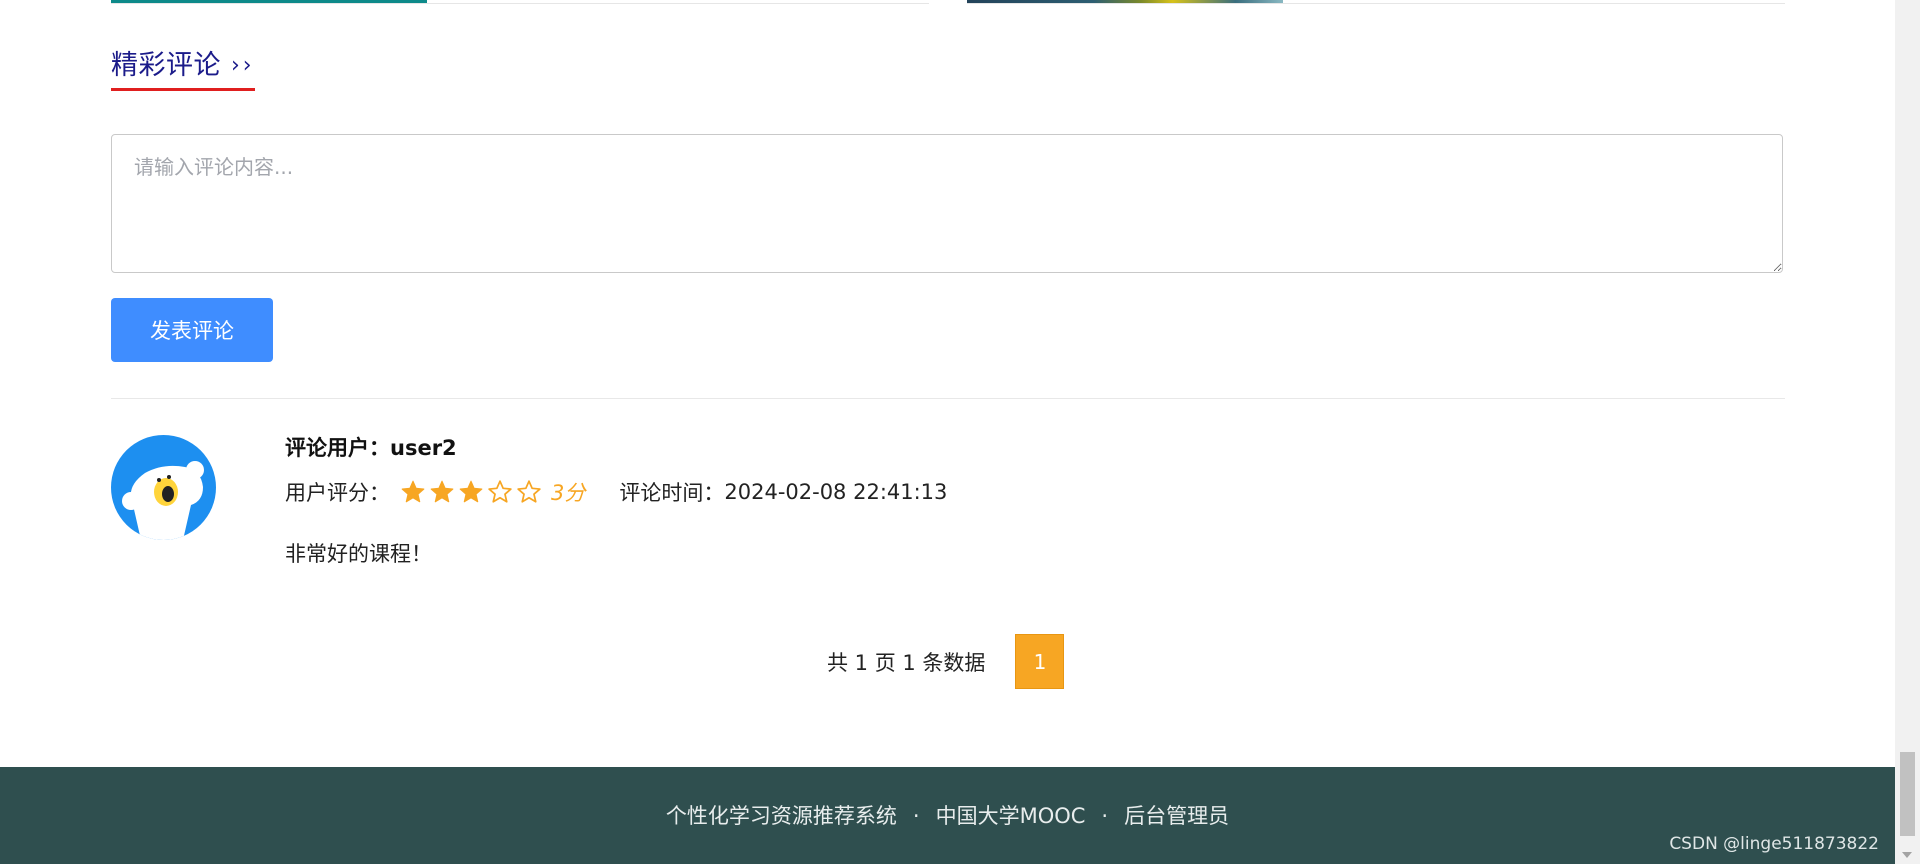  I want to click on pagination: 共 1 页 1 条数据 1, so click(946, 661).